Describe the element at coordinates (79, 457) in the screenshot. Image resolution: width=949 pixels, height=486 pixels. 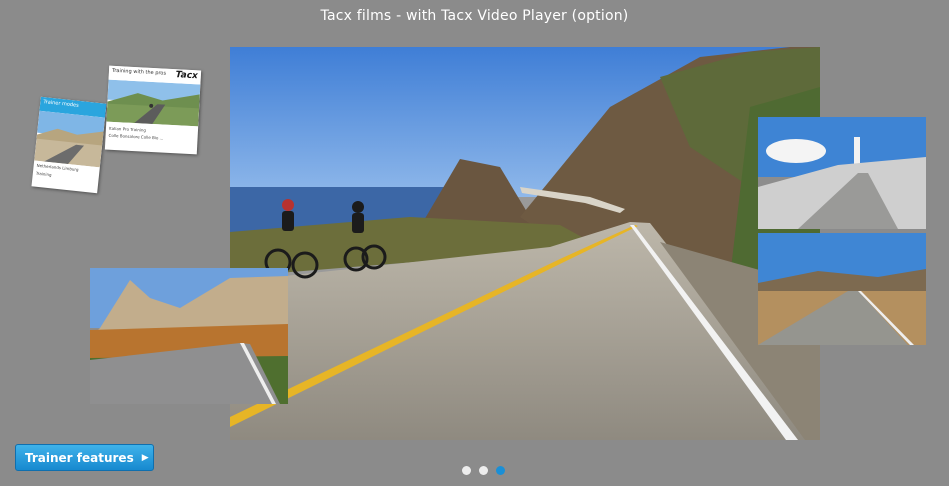
I see `trainer-features-label: Trainer features` at that location.